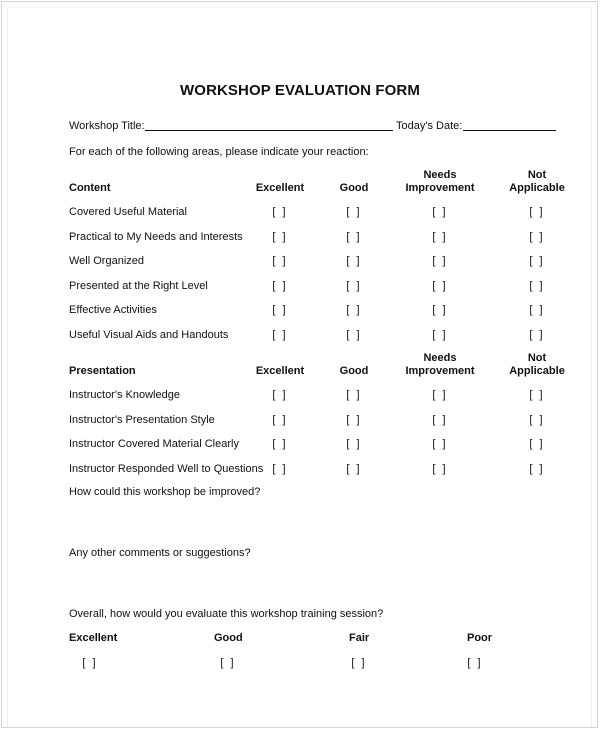 The width and height of the screenshot is (600, 730). Describe the element at coordinates (299, 7) in the screenshot. I see `page-edge-top` at that location.